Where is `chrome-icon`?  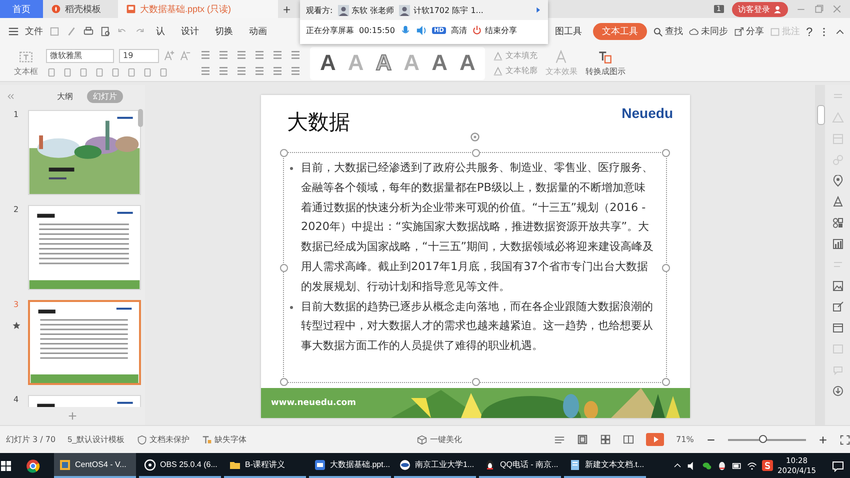 chrome-icon is located at coordinates (33, 465).